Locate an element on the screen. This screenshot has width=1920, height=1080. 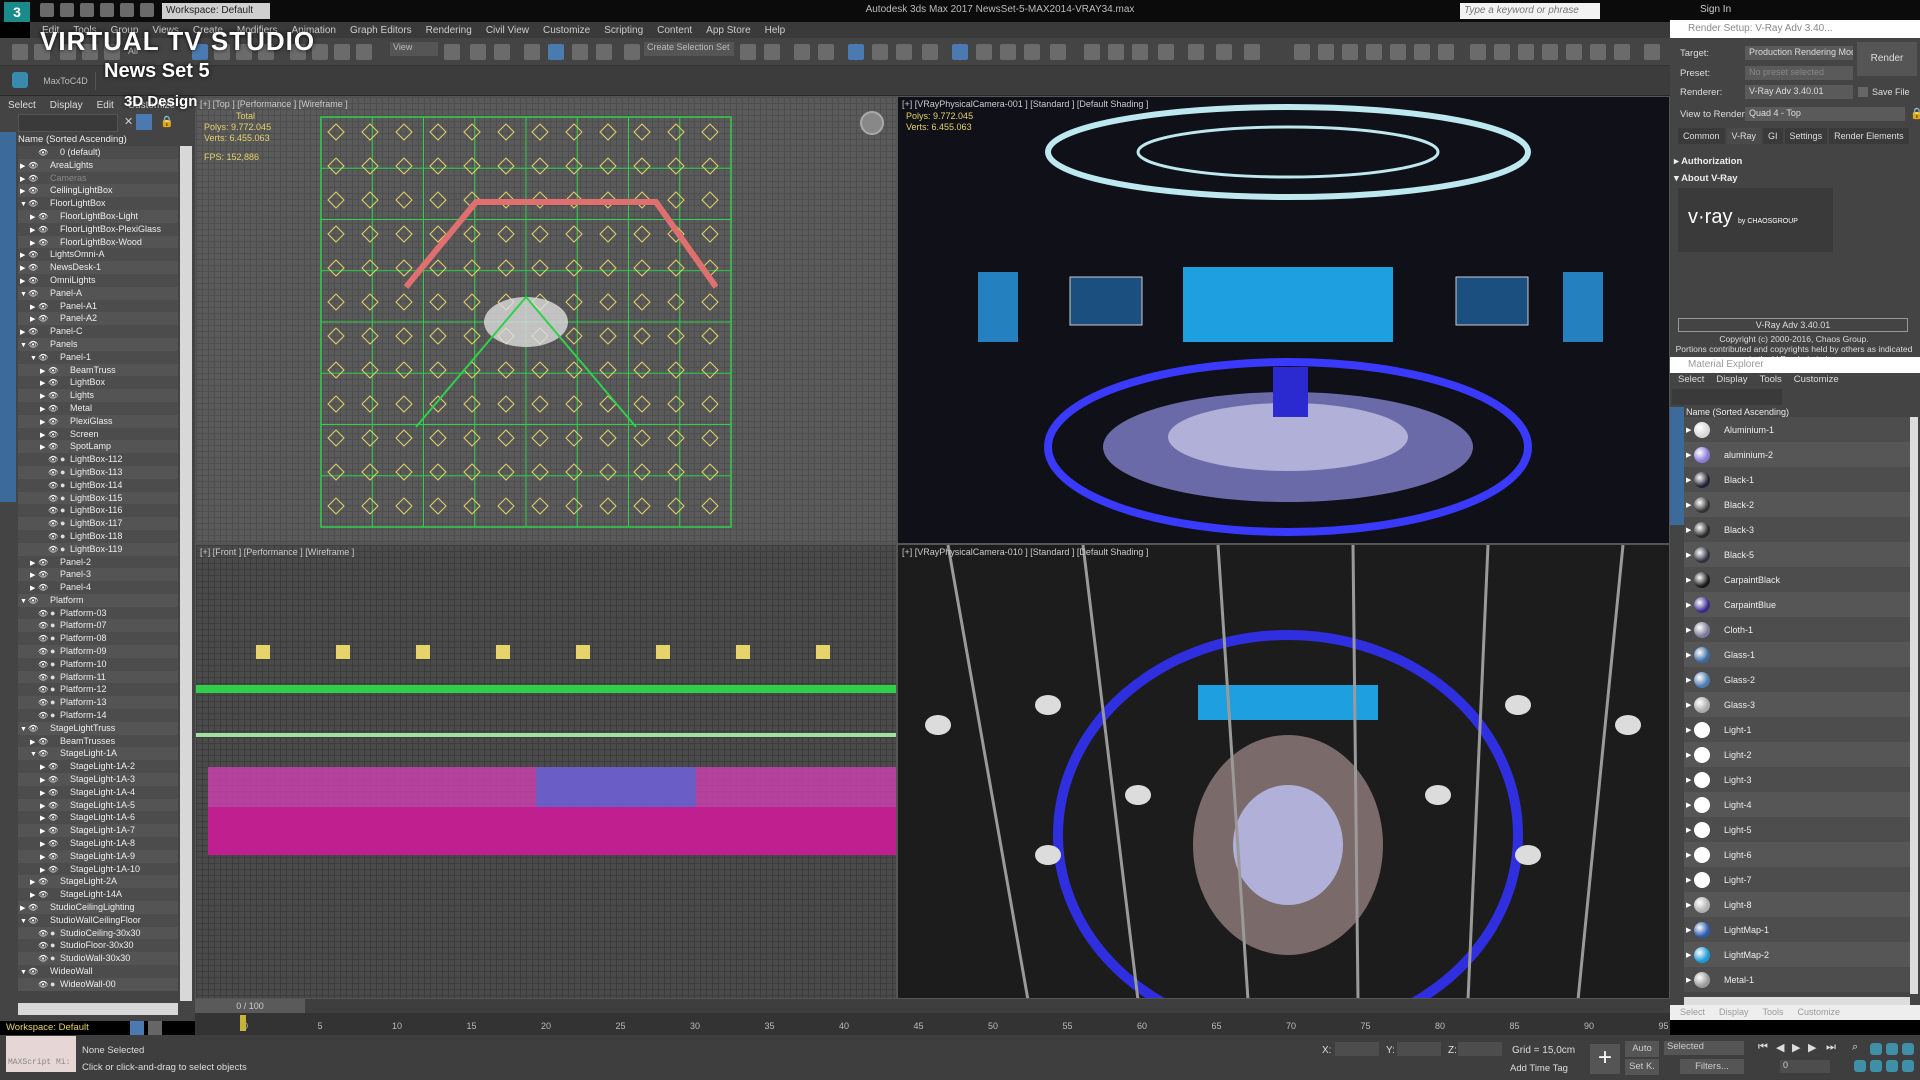
new-file-icon is located at coordinates (47, 10).